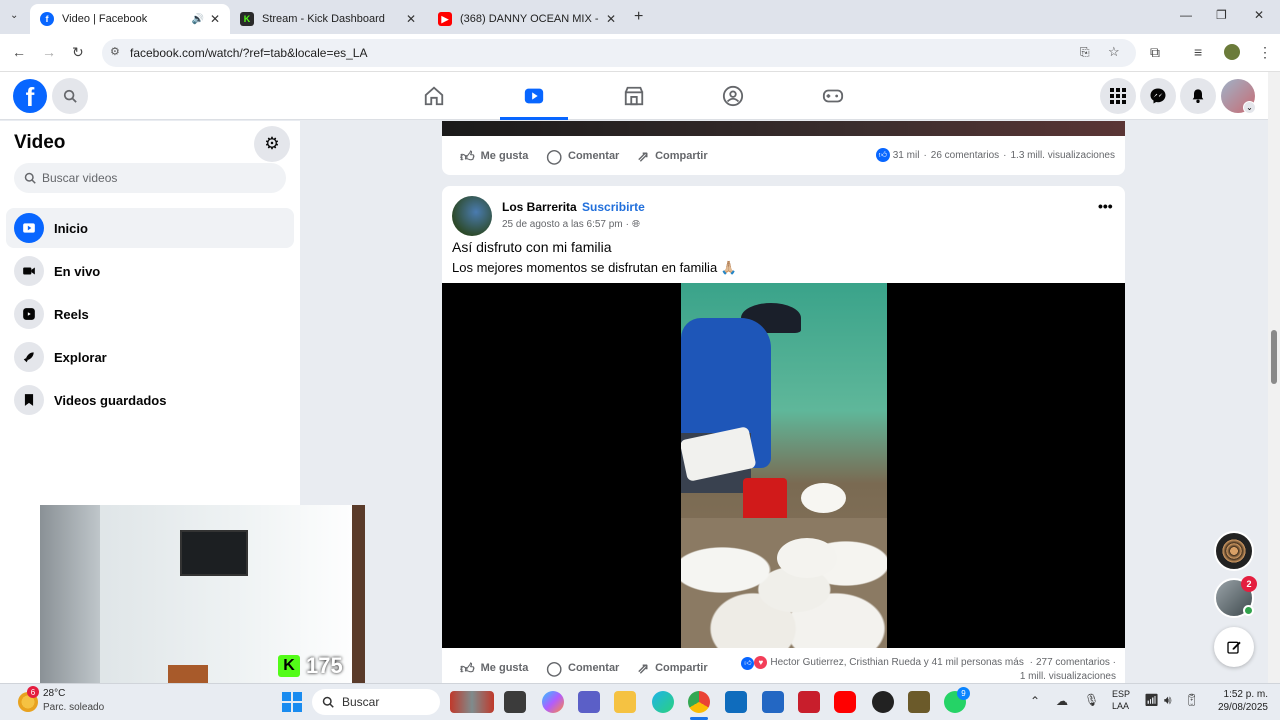 This screenshot has width=1280, height=720. Describe the element at coordinates (539, 207) in the screenshot. I see `author-name: Los Barrerita` at that location.